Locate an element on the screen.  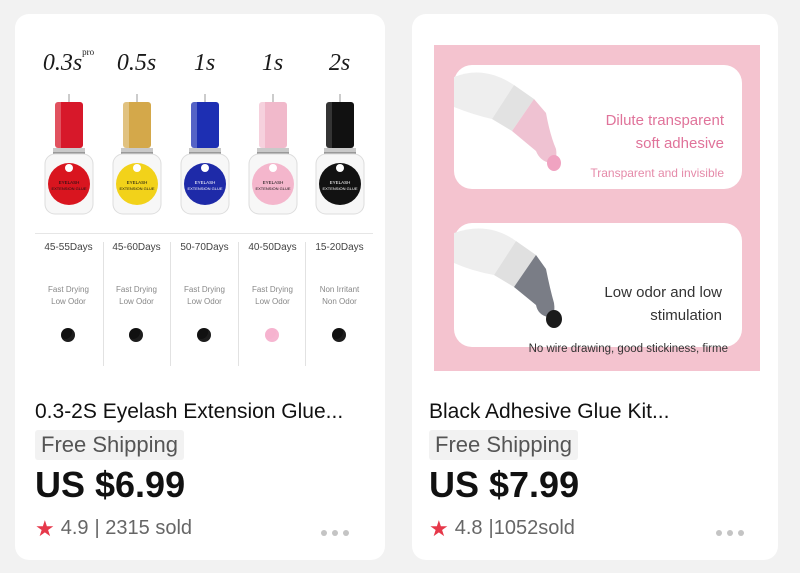
rating-row: ★ 4.8 |1052sold is located at coordinates (502, 528).